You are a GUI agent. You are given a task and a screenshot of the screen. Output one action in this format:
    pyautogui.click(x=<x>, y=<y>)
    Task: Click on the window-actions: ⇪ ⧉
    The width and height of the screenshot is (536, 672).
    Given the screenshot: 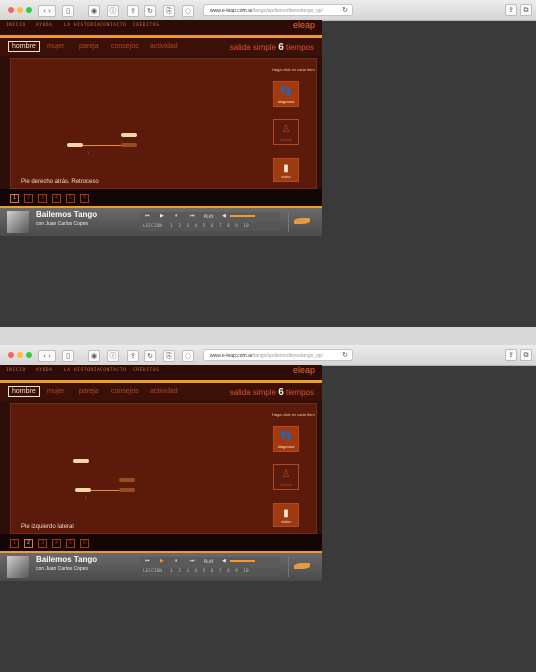 What is the action you would take?
    pyautogui.click(x=517, y=353)
    